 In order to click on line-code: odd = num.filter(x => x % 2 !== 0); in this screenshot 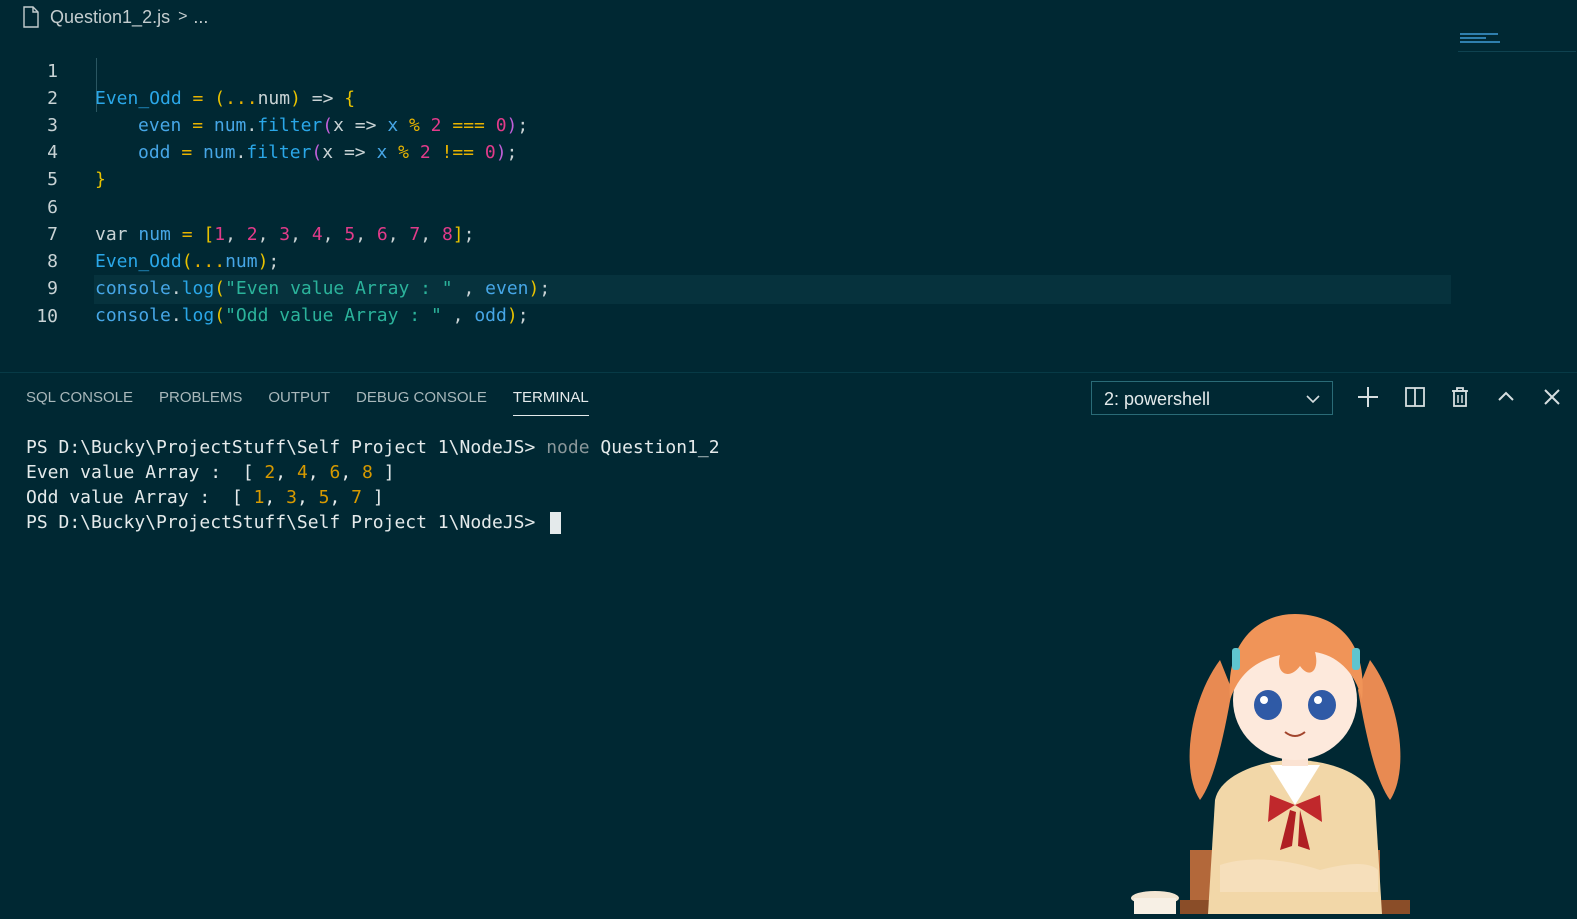, I will do `click(328, 152)`.